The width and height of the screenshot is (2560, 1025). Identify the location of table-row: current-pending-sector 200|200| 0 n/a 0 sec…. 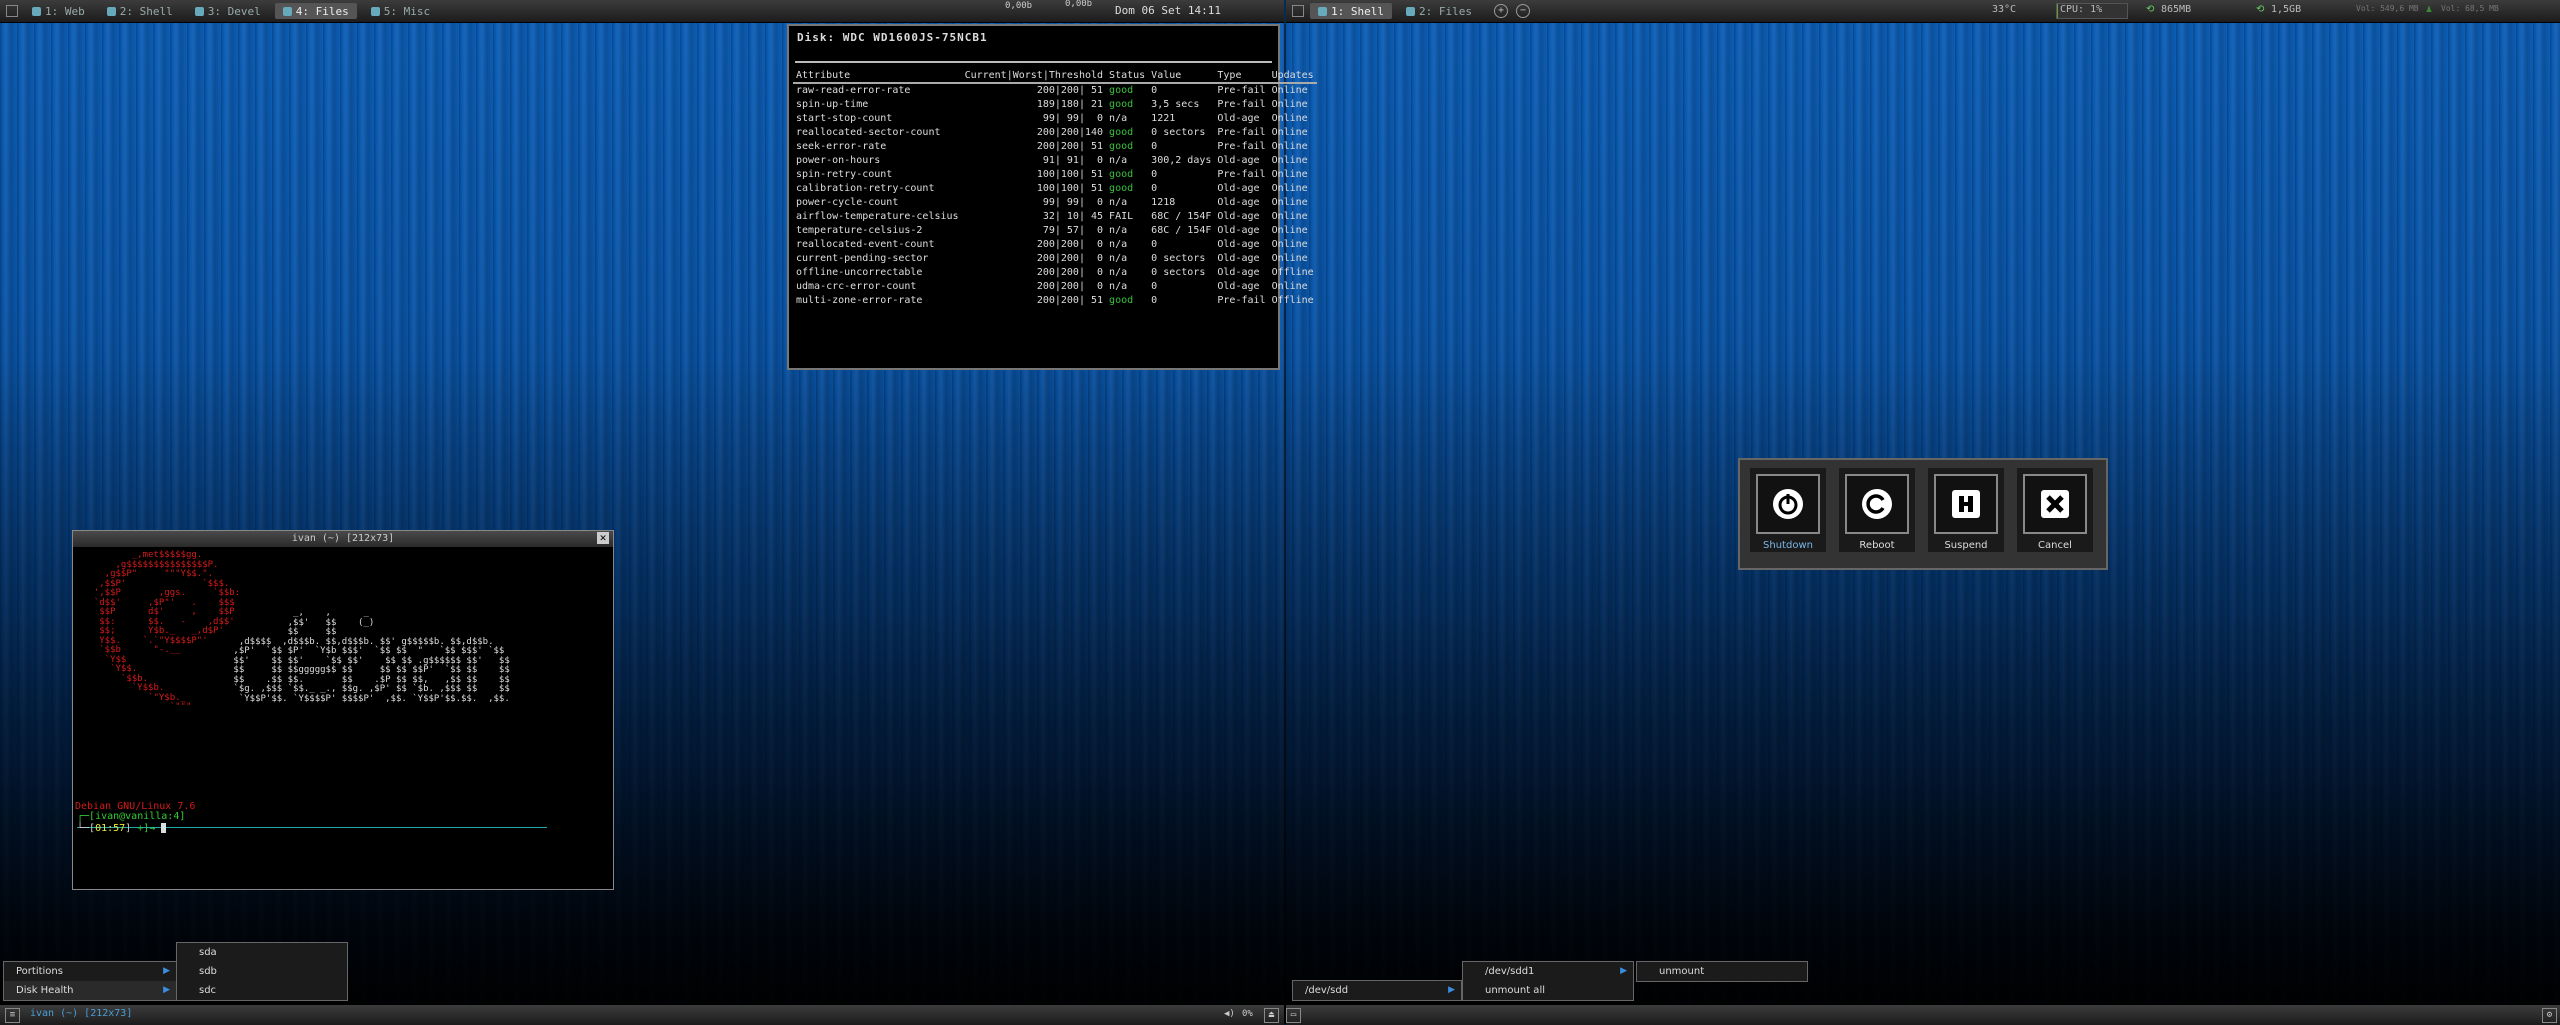
(1055, 259).